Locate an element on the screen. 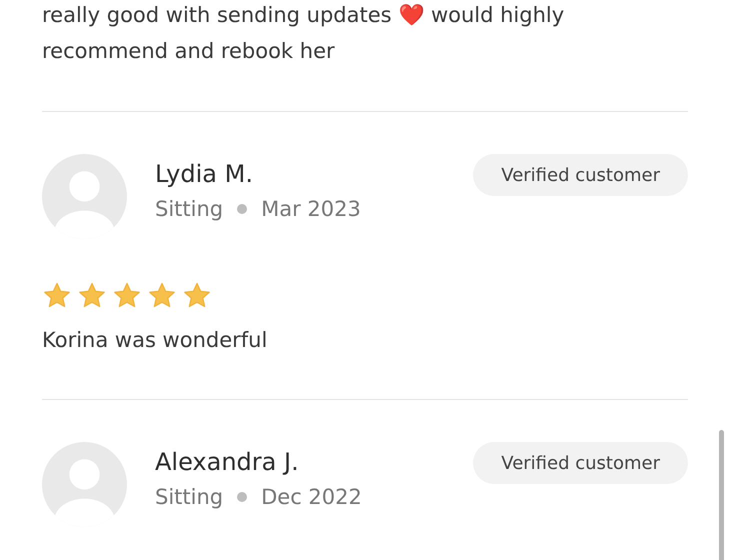 This screenshot has width=730, height=560. review-date: Dec 2022 is located at coordinates (311, 497).